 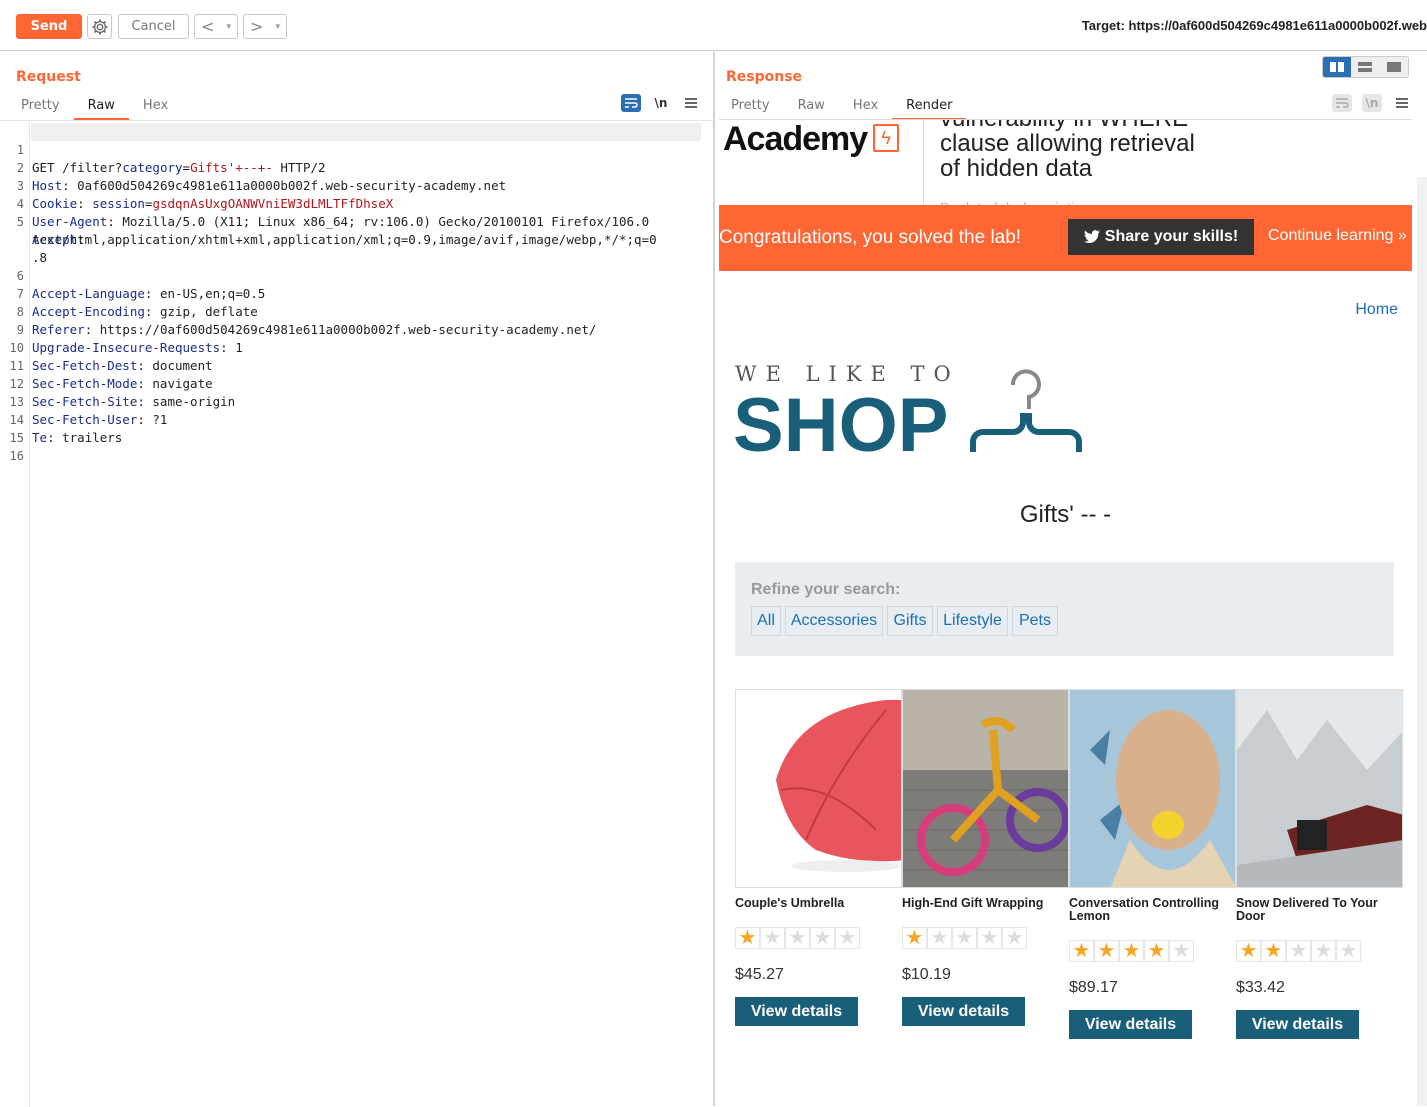 I want to click on cancel-button: Cancel, so click(x=153, y=26).